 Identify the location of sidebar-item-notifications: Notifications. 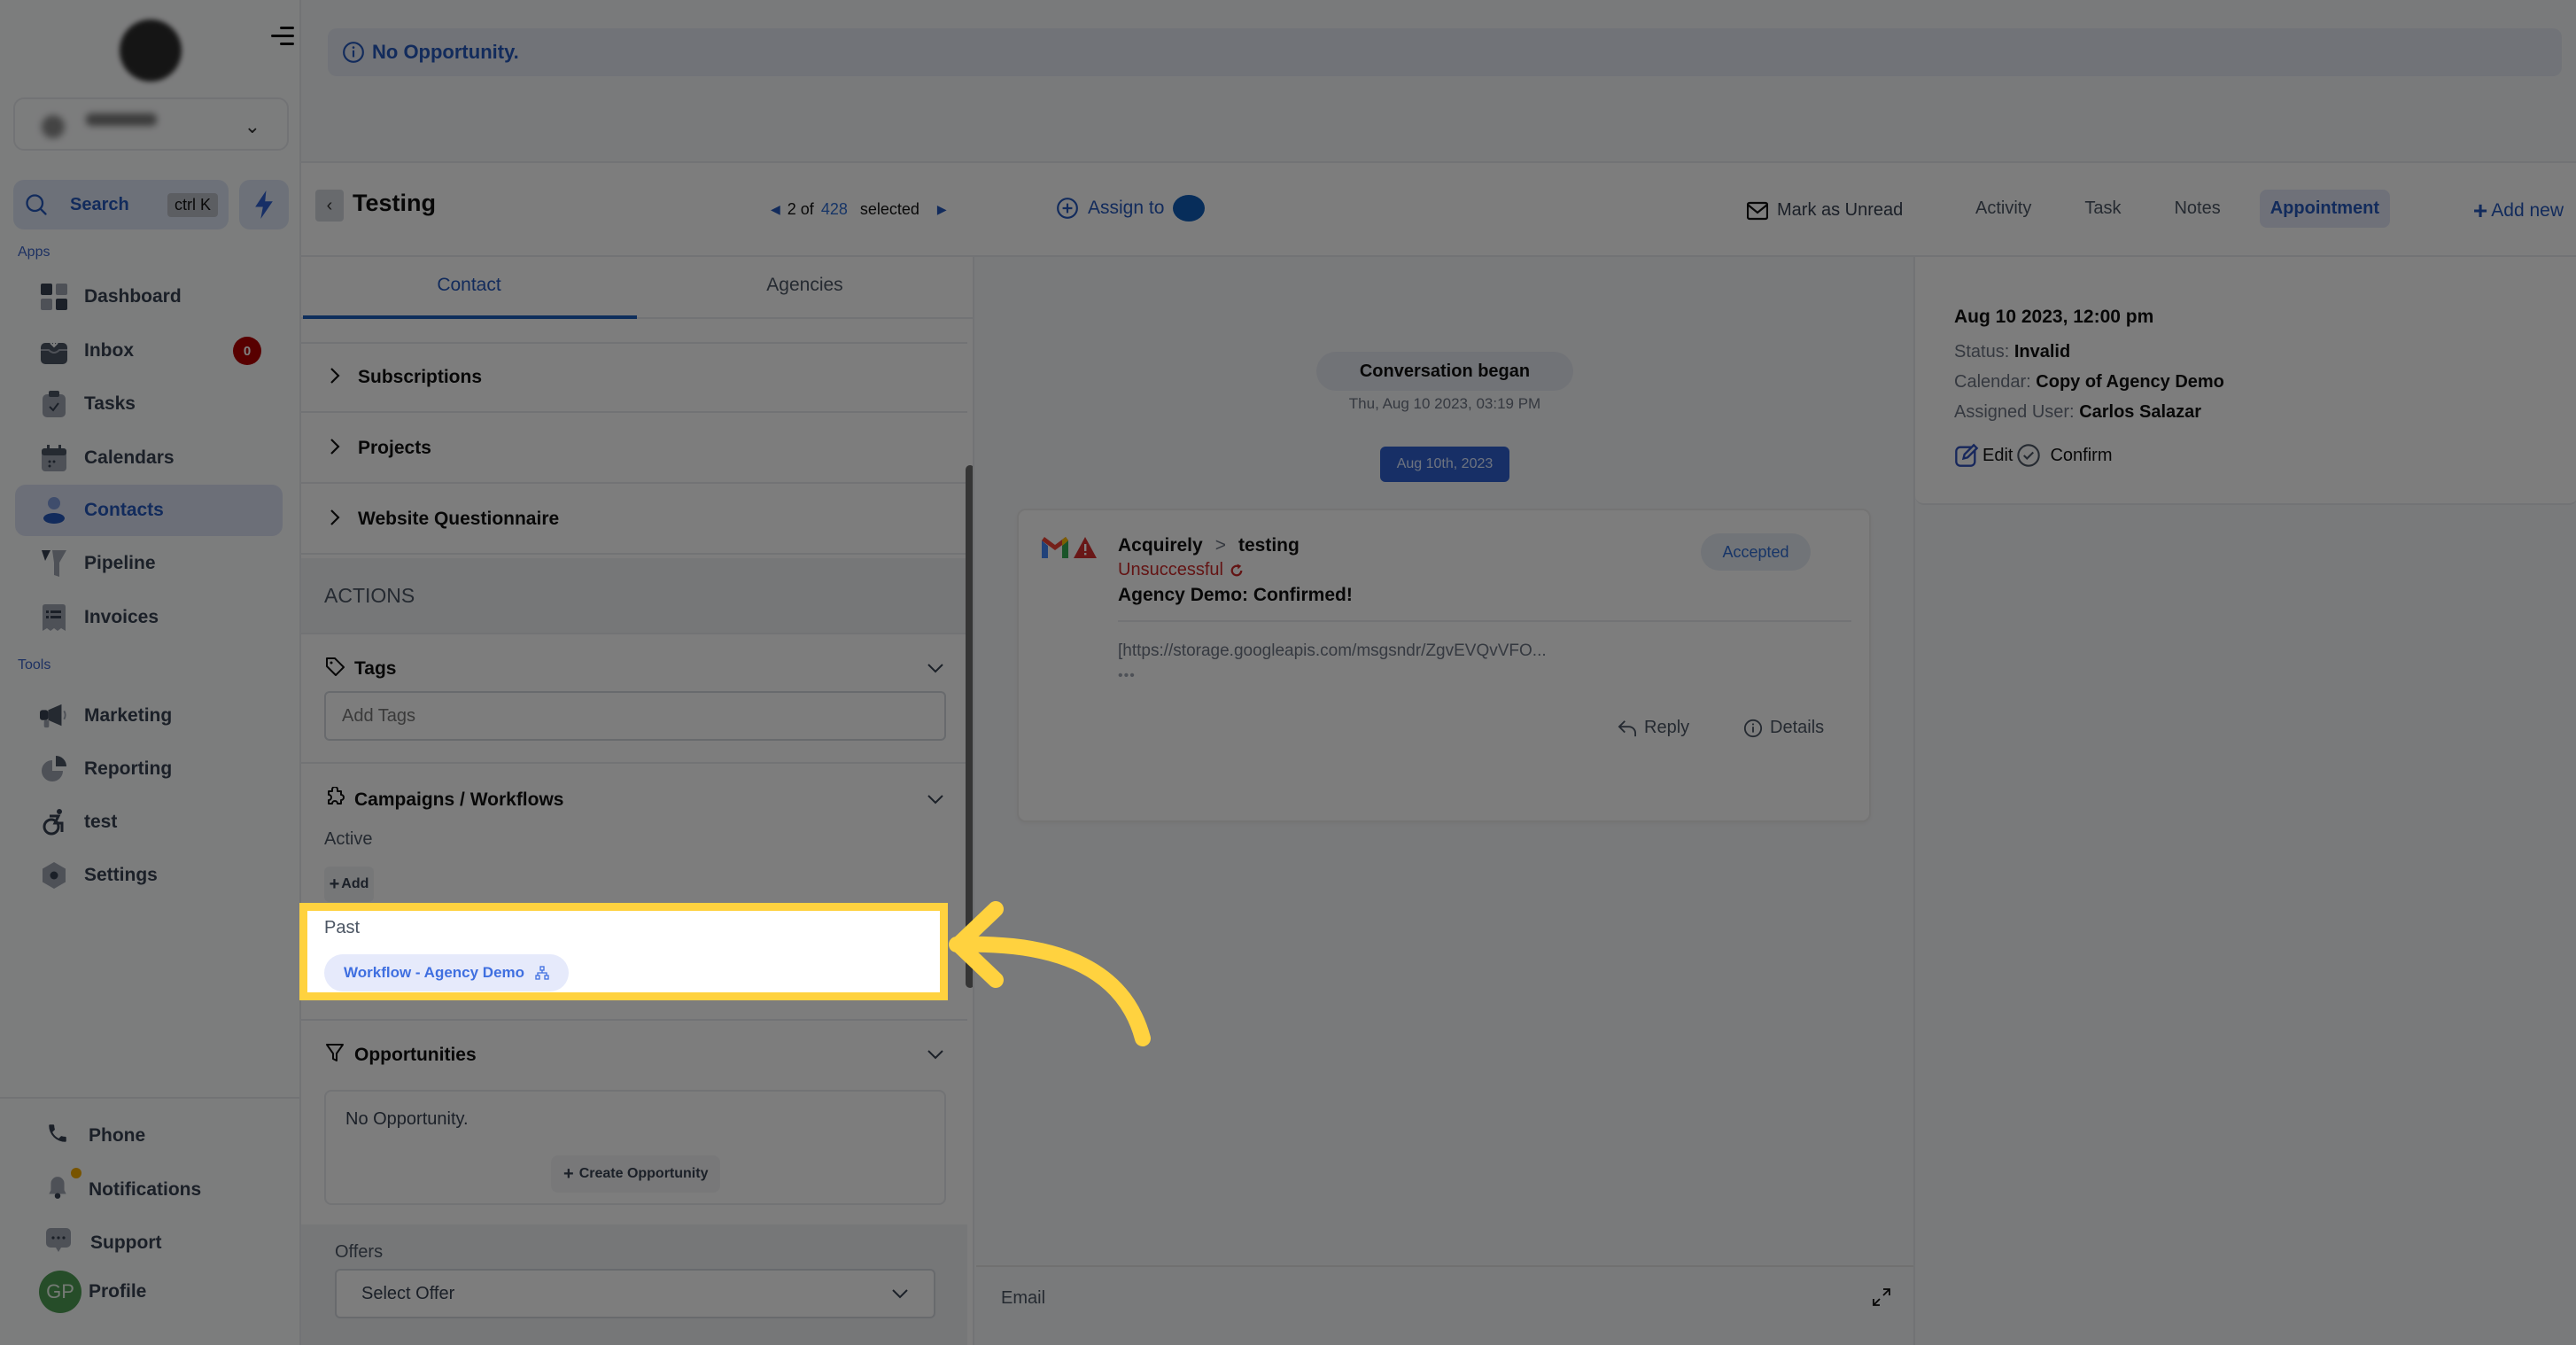
(124, 1186).